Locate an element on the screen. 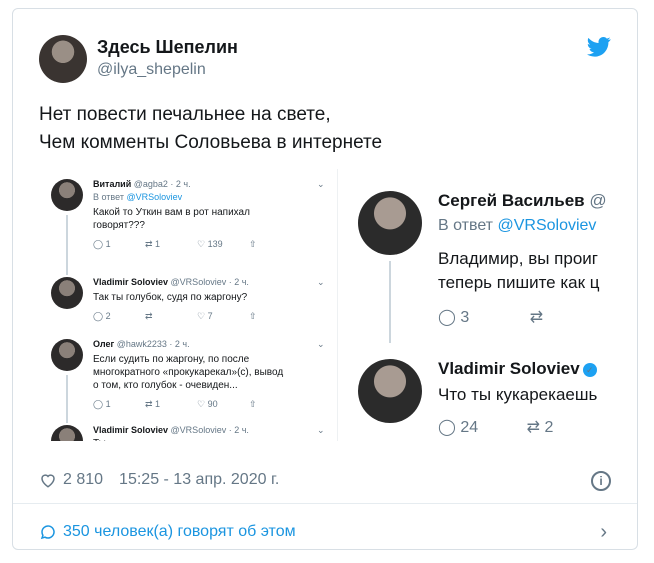 The image size is (654, 563). tweet-stats: 2 810 15:25 - 13 апр. 2020 г. is located at coordinates (159, 480).